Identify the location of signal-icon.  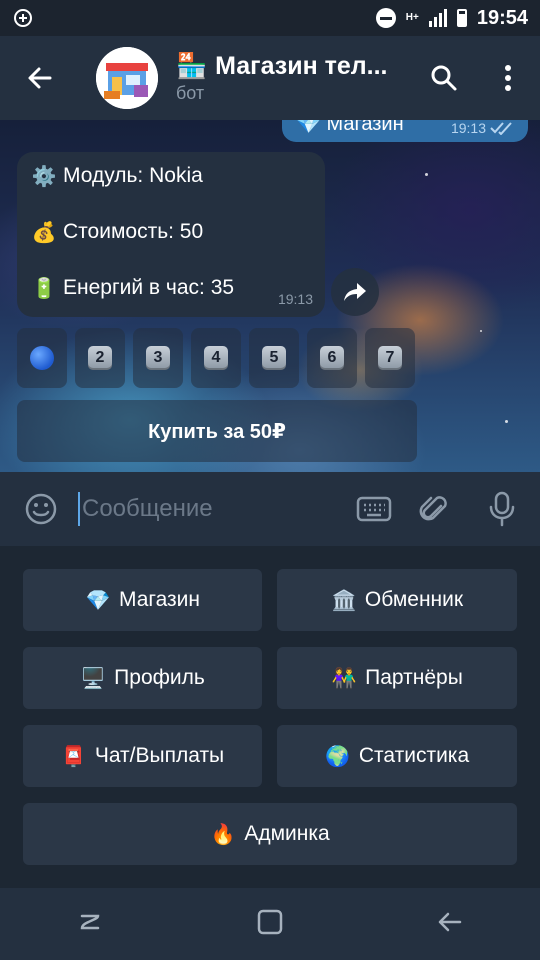
(437, 18).